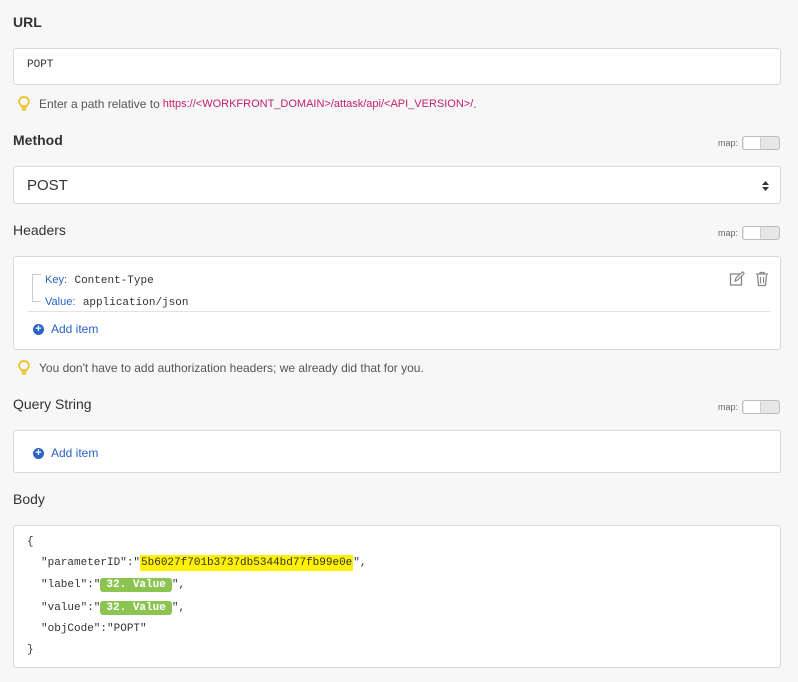 This screenshot has height=682, width=798. What do you see at coordinates (728, 143) in the screenshot?
I see `method-map-label: map:` at bounding box center [728, 143].